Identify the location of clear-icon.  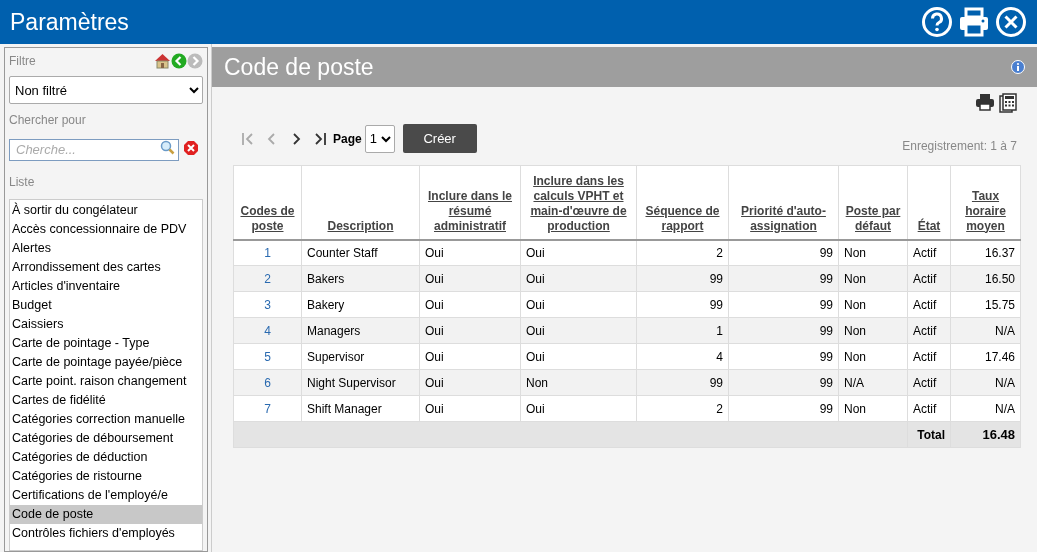
(191, 148).